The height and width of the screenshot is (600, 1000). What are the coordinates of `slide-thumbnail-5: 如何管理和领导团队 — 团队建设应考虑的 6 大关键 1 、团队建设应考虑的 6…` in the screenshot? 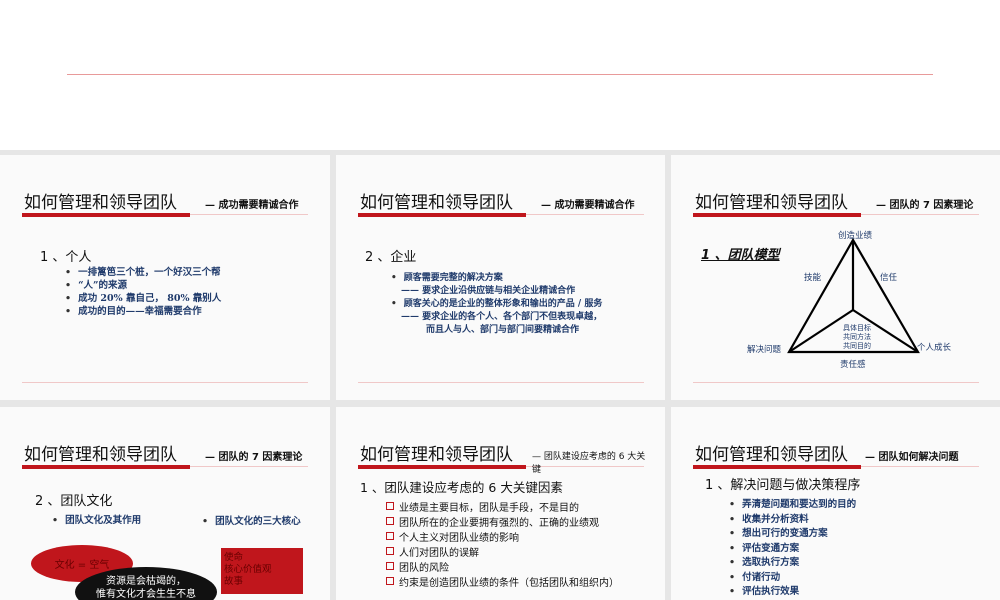 It's located at (500, 503).